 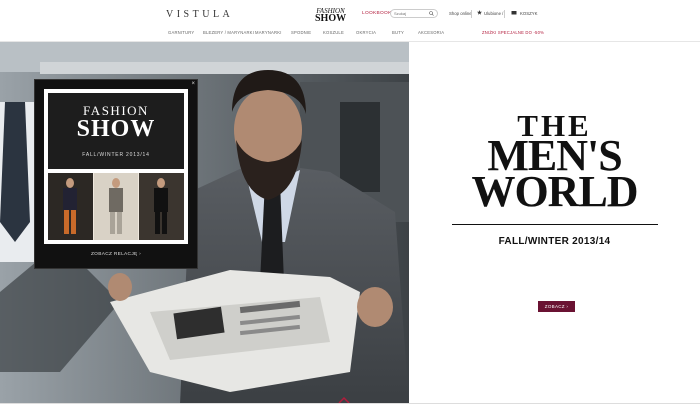 What do you see at coordinates (366, 32) in the screenshot?
I see `nav-item-okrycia: OKRYCIA` at bounding box center [366, 32].